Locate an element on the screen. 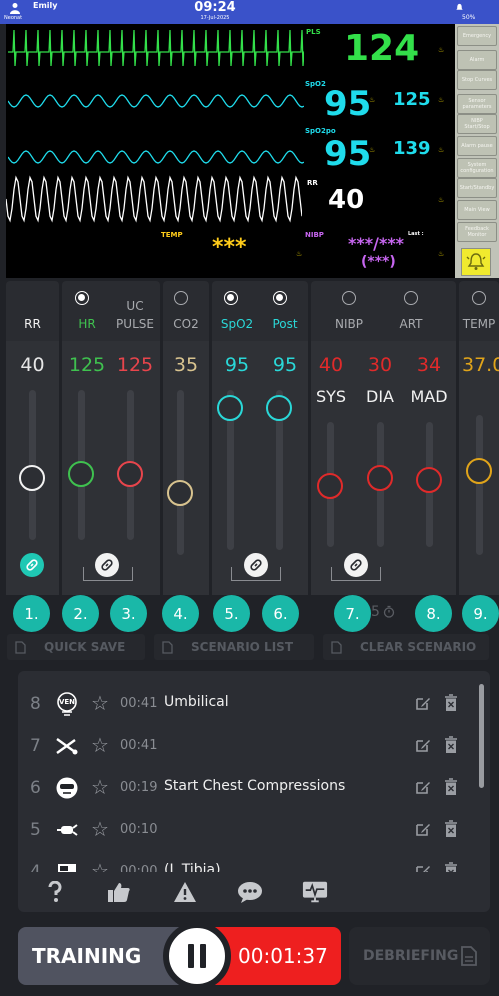 This screenshot has width=499, height=996. list-item: 6 ☆ 00:19 Start Chest Compressions is located at coordinates (254, 788).